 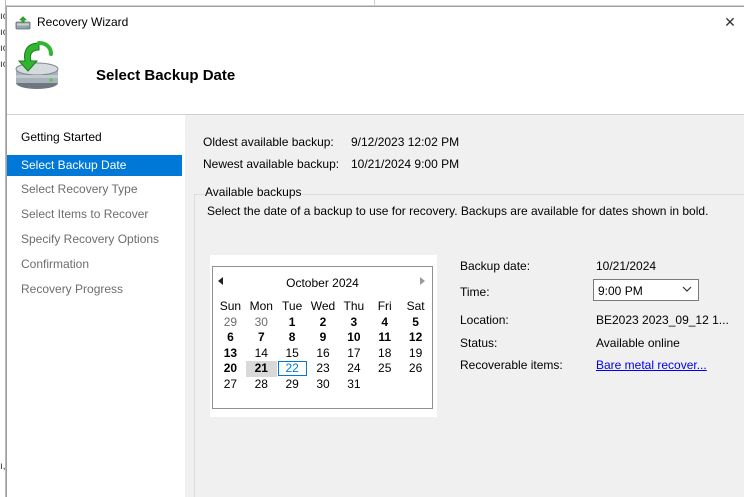 I want to click on calendar-day-today: 22, so click(x=292, y=369).